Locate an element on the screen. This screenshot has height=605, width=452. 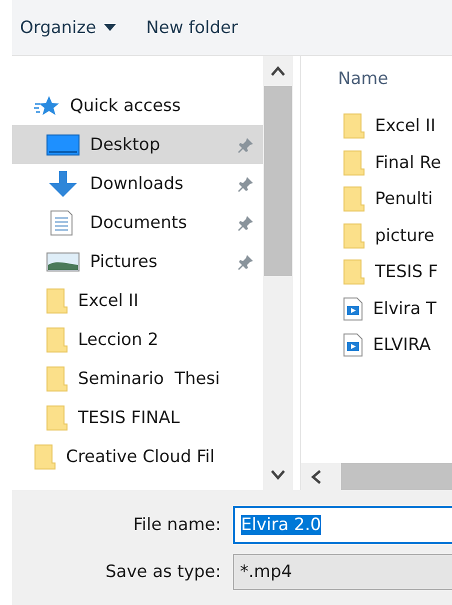
scroll-down-icon is located at coordinates (278, 475).